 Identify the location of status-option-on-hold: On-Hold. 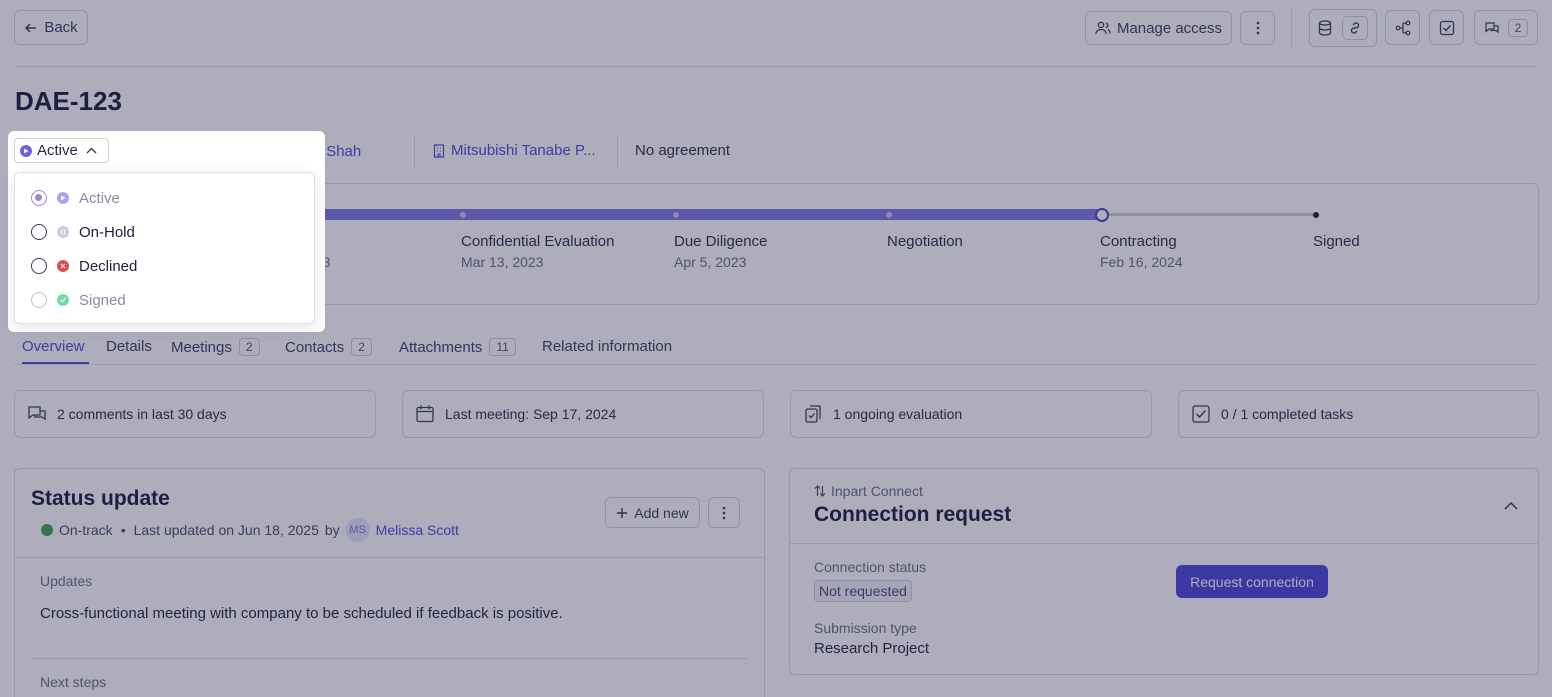
(83, 232).